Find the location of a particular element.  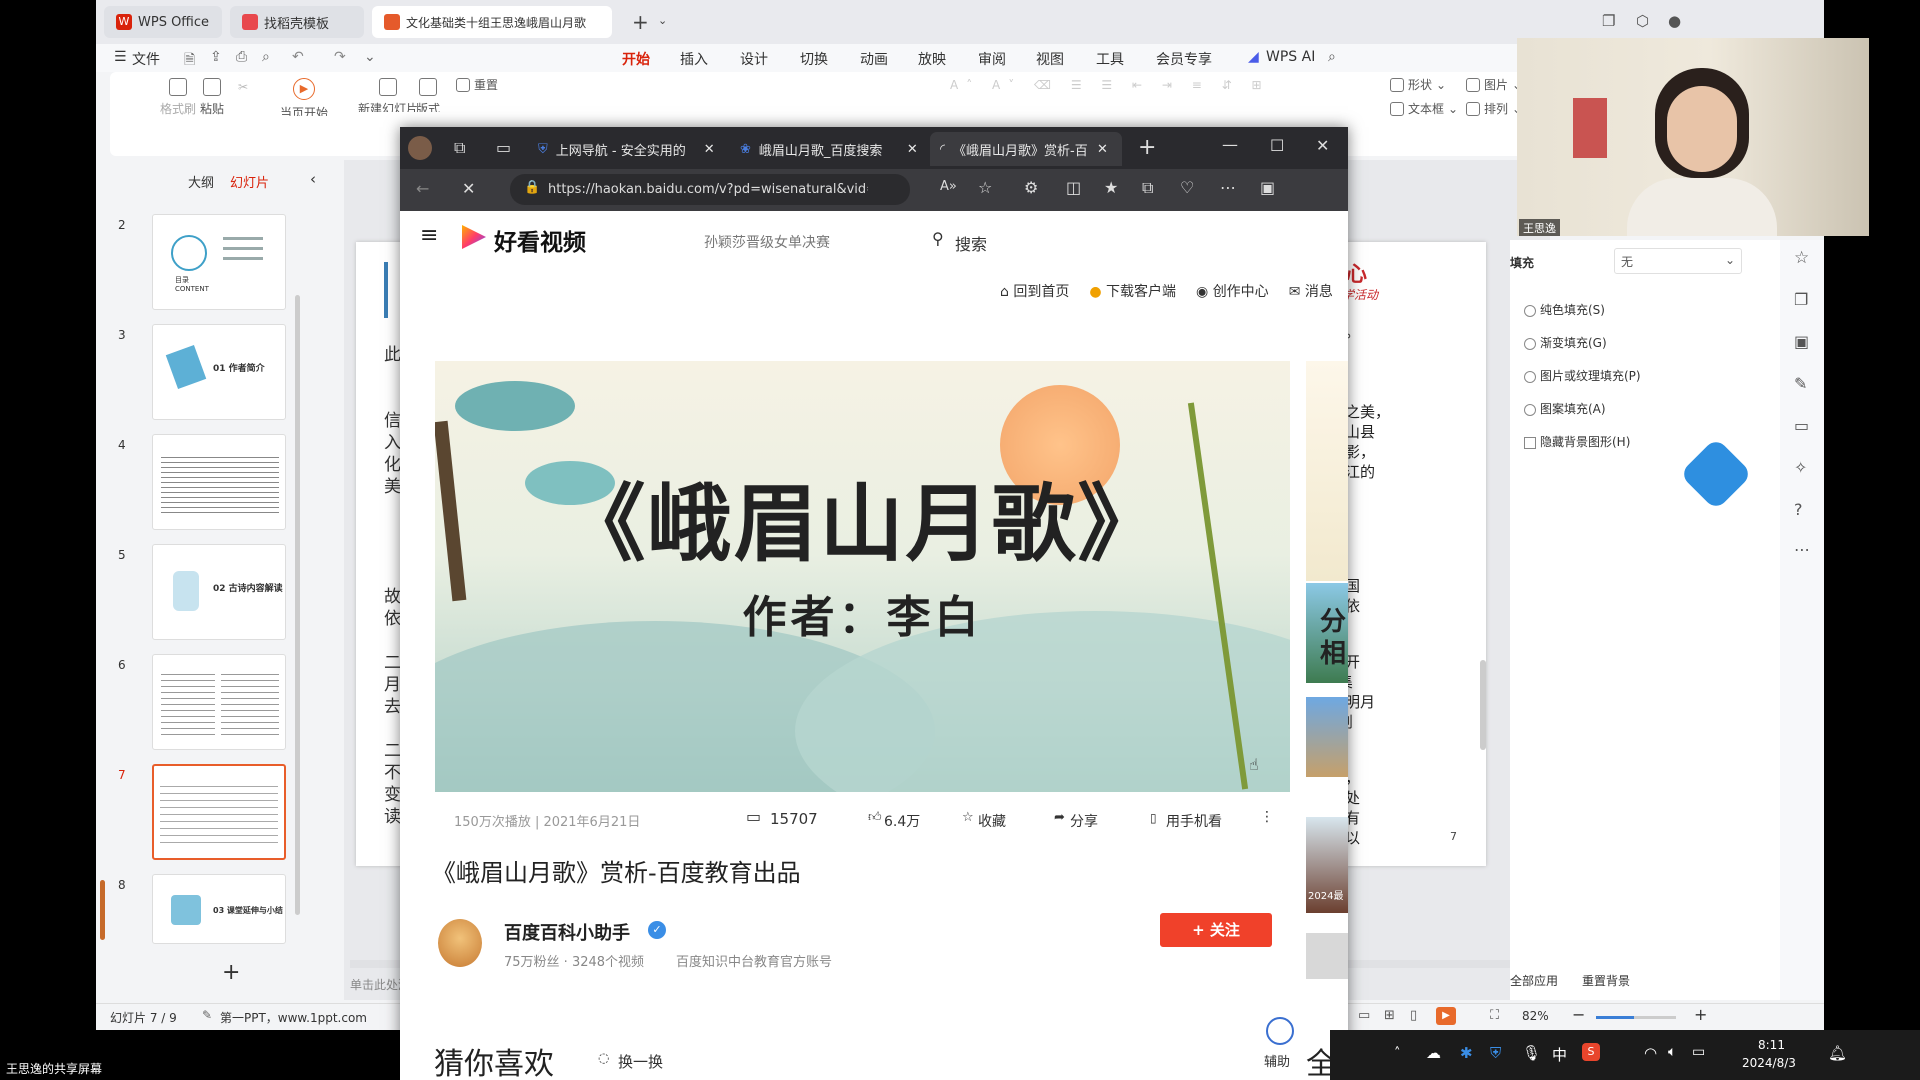

menu-insert: 插入 is located at coordinates (694, 59).